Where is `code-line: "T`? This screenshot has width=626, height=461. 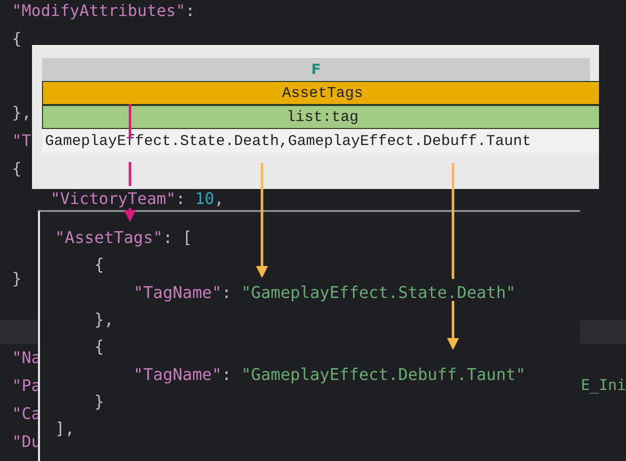
code-line: "T is located at coordinates (22, 140).